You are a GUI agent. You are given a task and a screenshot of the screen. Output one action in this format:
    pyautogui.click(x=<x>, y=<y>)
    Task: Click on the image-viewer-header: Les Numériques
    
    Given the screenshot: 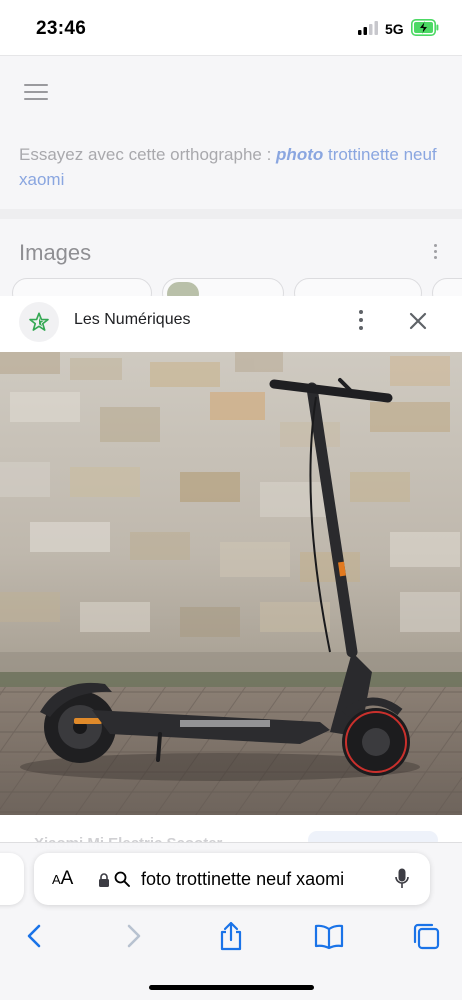 What is the action you would take?
    pyautogui.click(x=231, y=324)
    